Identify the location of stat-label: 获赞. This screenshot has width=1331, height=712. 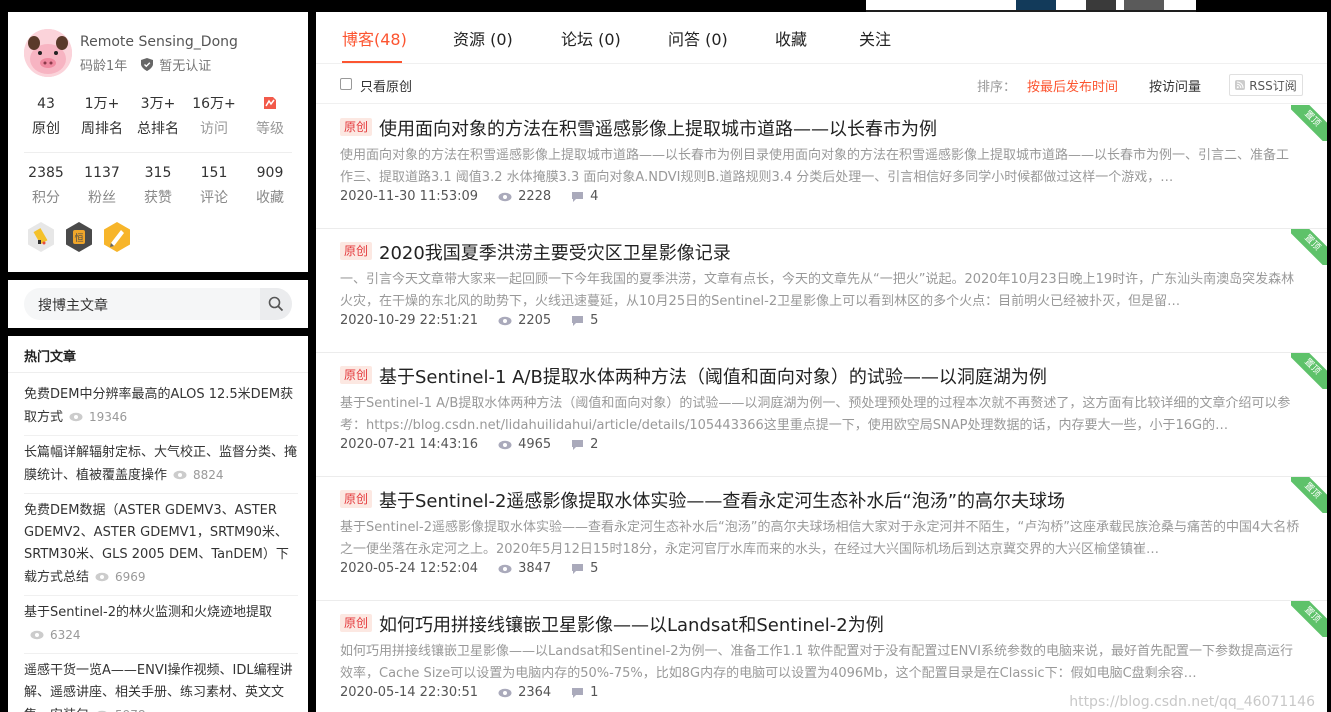
(158, 198).